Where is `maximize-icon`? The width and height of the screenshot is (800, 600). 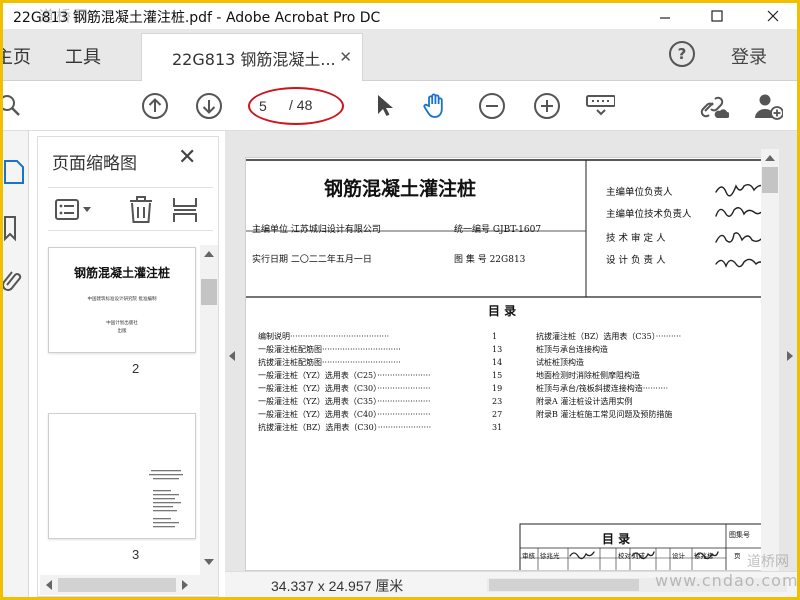 maximize-icon is located at coordinates (717, 16).